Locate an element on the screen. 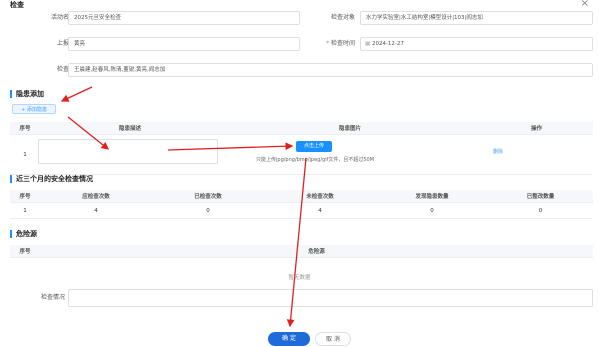 This screenshot has height=347, width=599. arrow-to-textarea is located at coordinates (88, 133).